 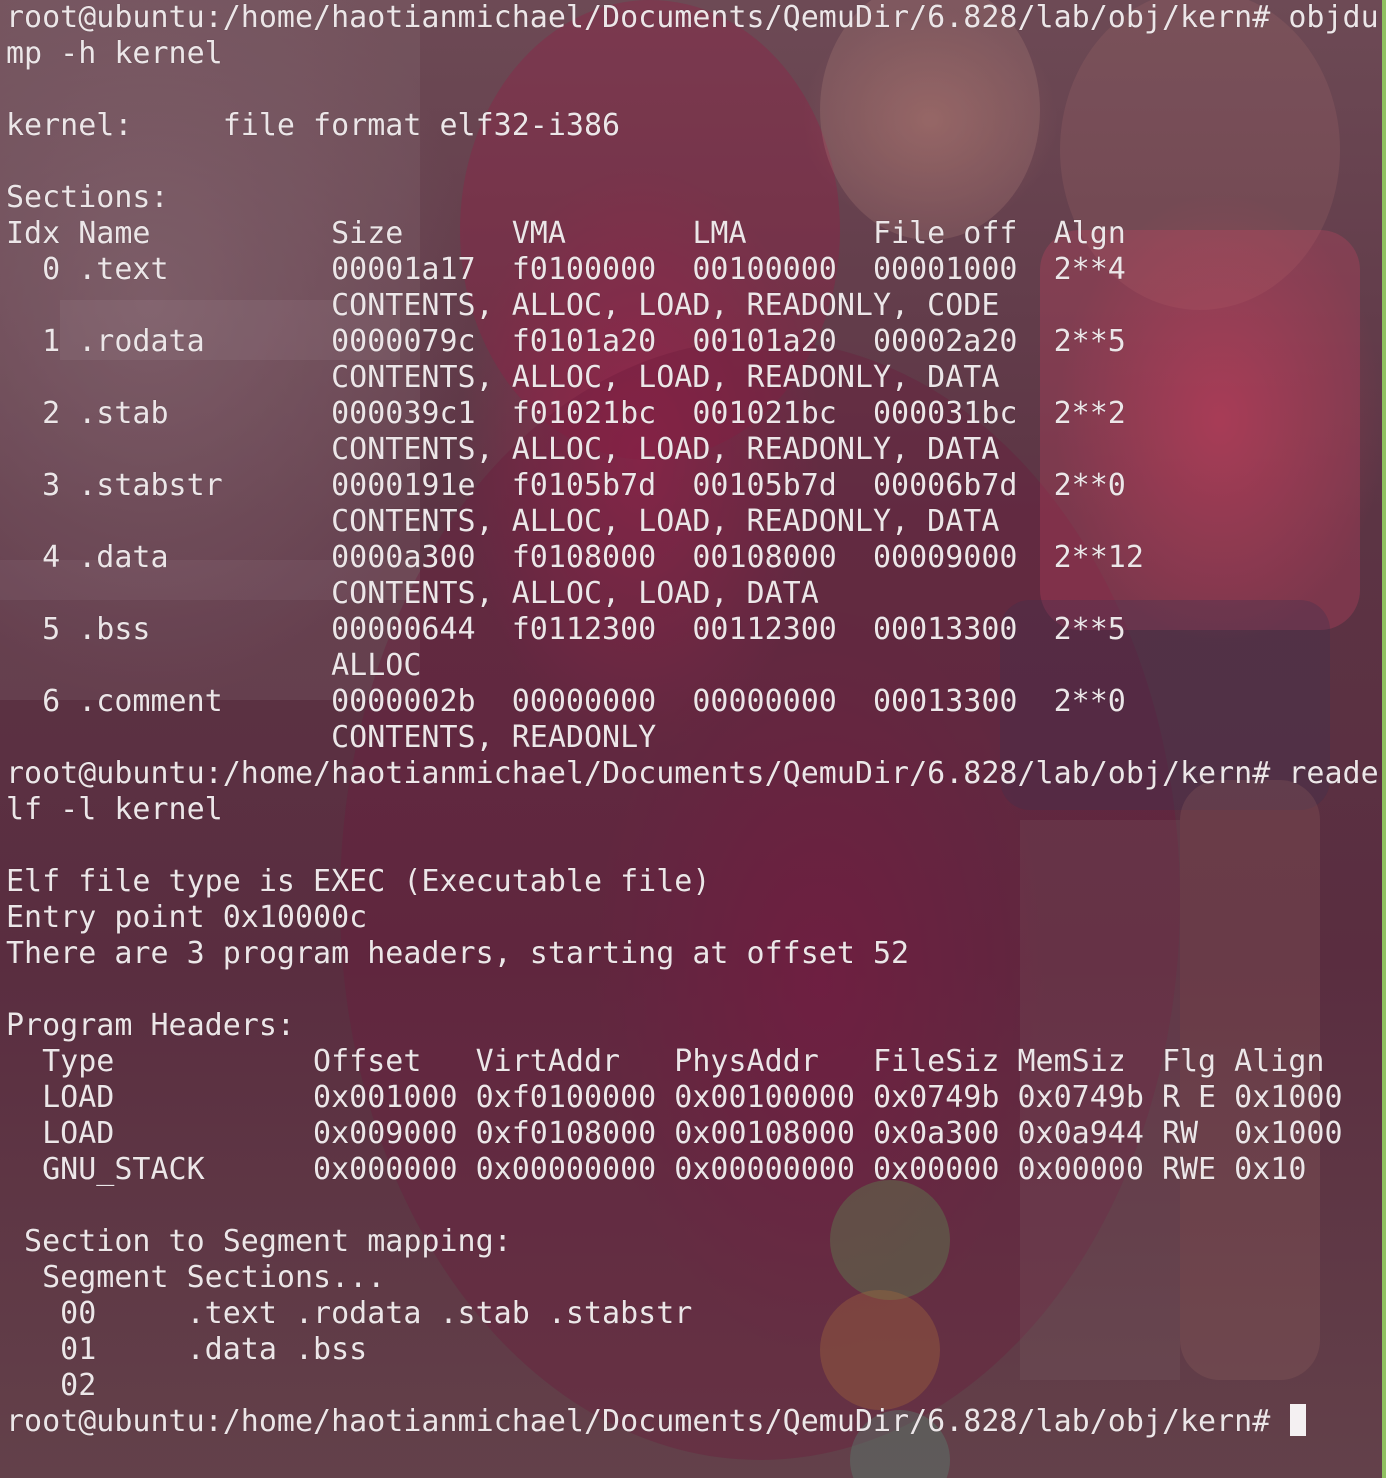 I want to click on terminal-line-text: lf -l kernel, so click(x=114, y=809).